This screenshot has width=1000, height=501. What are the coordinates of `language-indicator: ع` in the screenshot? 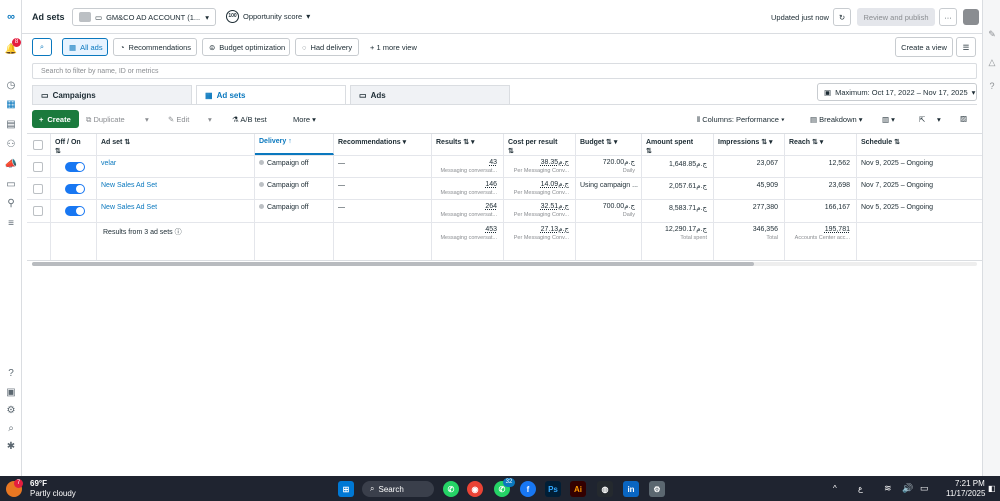 It's located at (860, 488).